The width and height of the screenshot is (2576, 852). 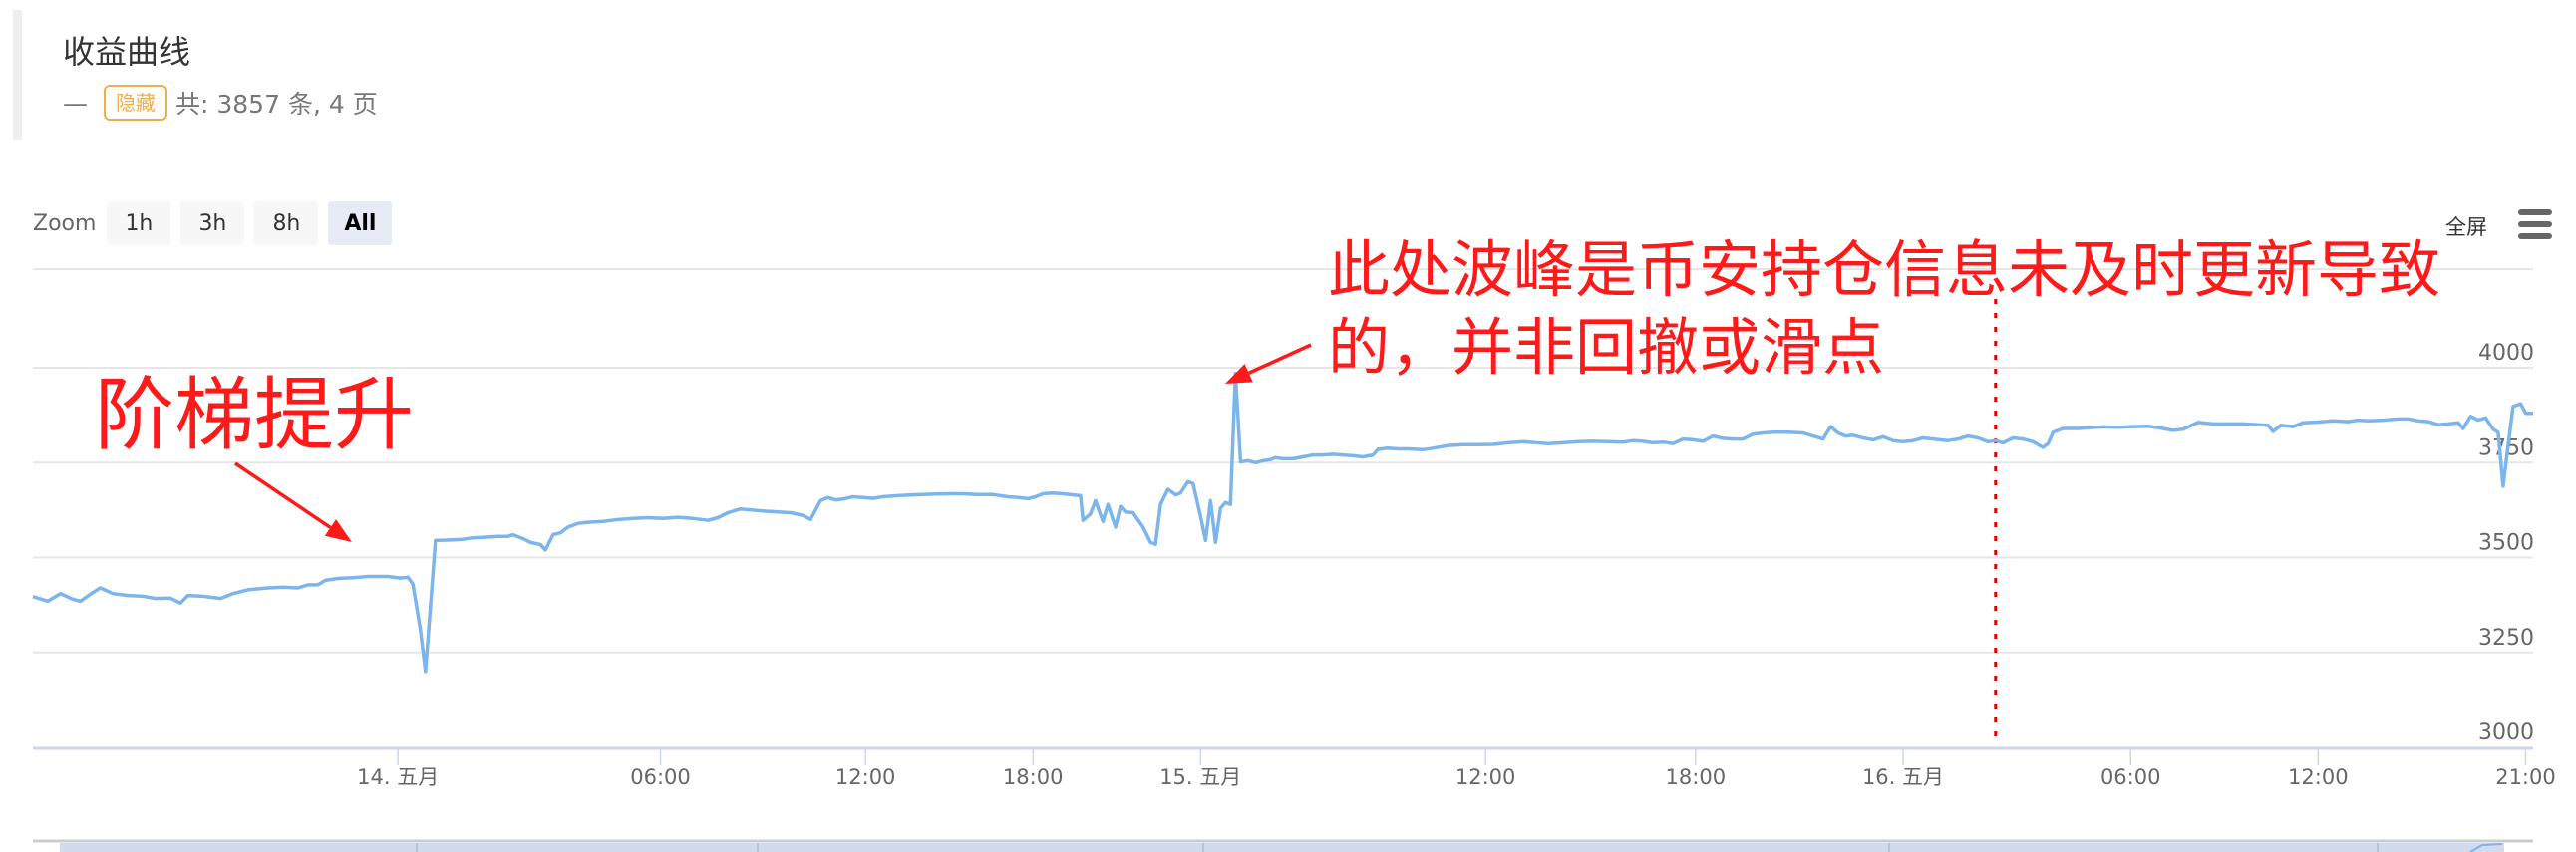 What do you see at coordinates (1606, 347) in the screenshot?
I see `annotation-peak-line2: 的，并非回撤或滑点` at bounding box center [1606, 347].